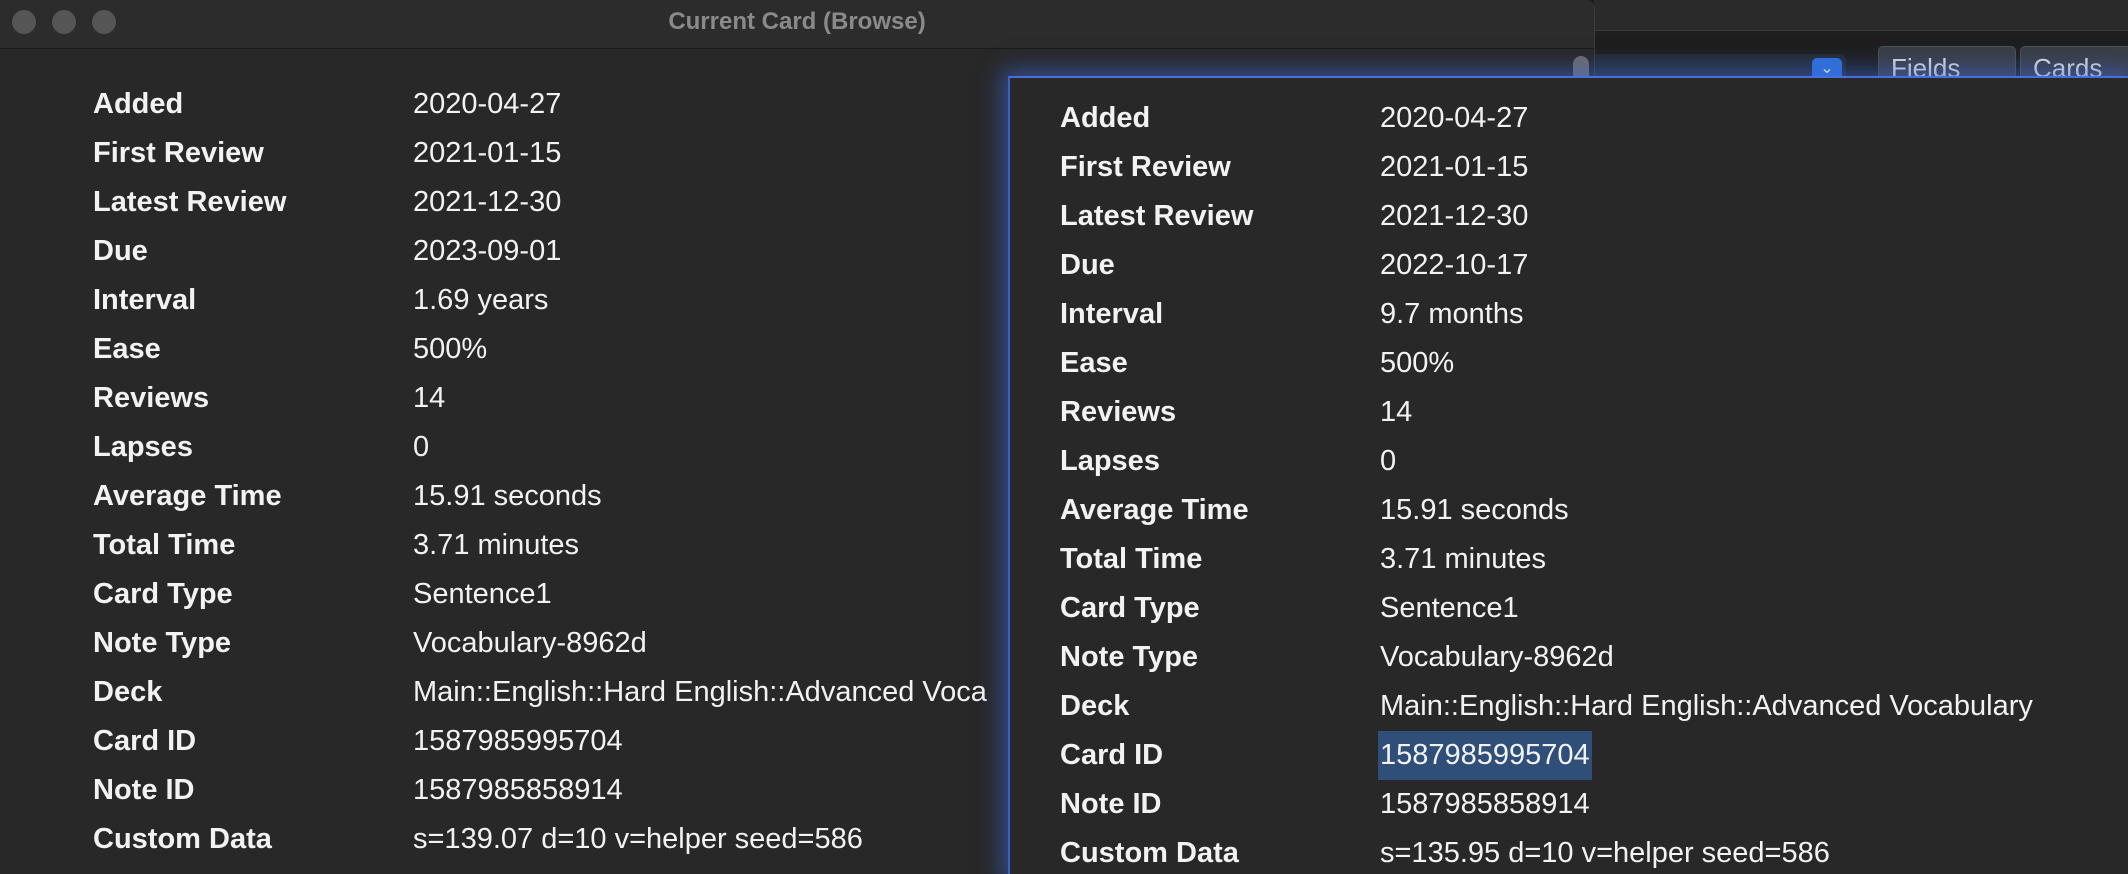  I want to click on window-titlebar: Current Card (Browse), so click(797, 24).